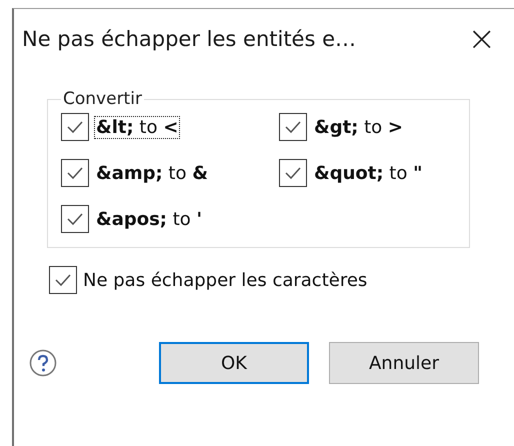  I want to click on close-button: ×, so click(482, 39).